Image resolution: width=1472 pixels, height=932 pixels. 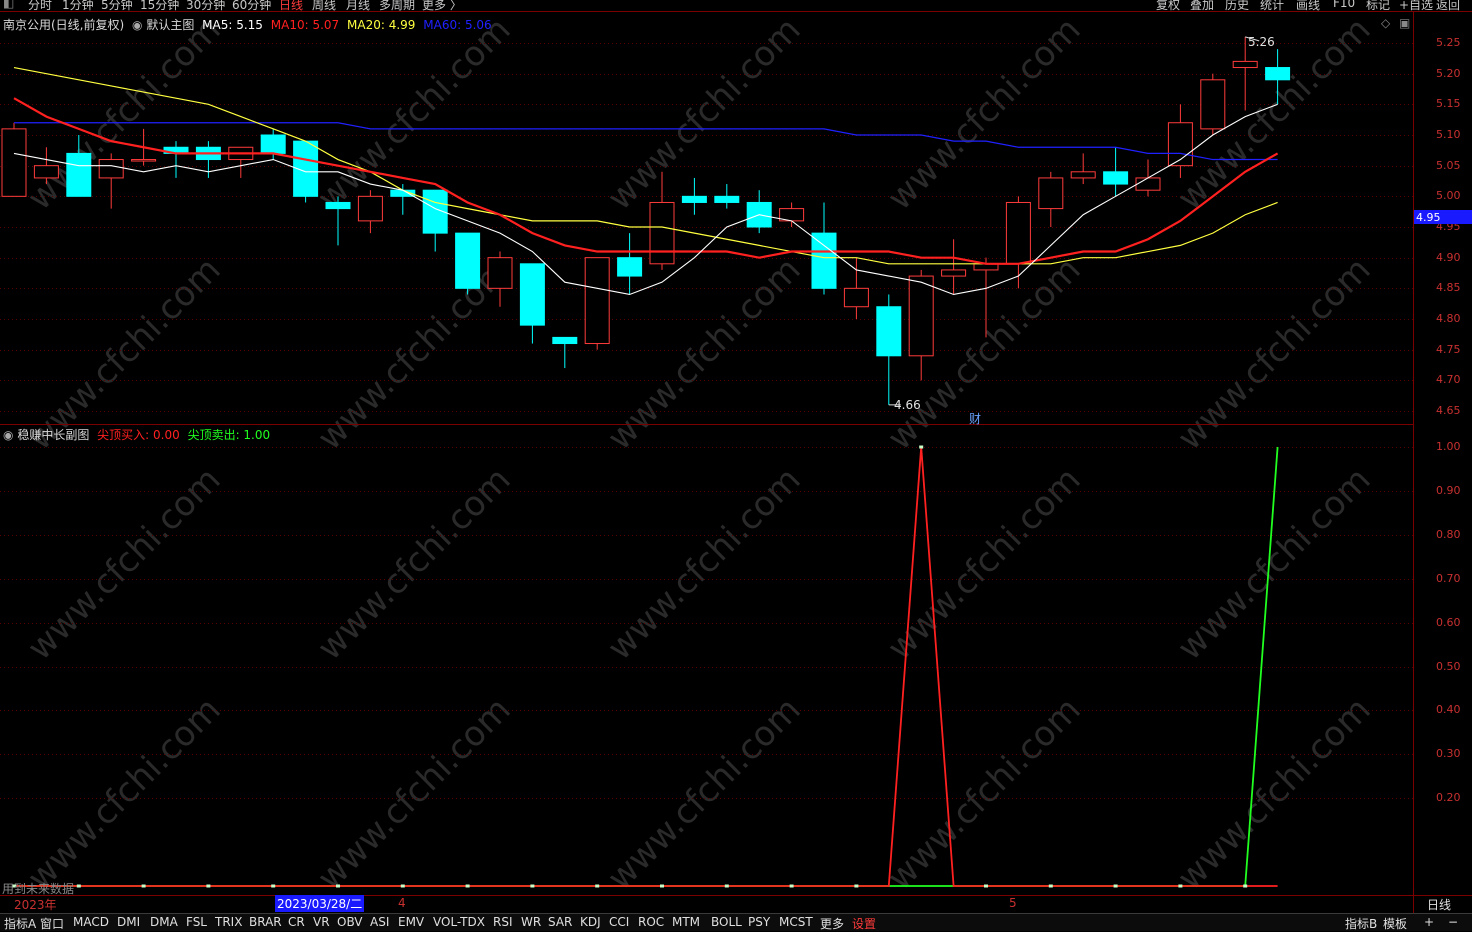 I want to click on finance-marker: 财, so click(x=975, y=418).